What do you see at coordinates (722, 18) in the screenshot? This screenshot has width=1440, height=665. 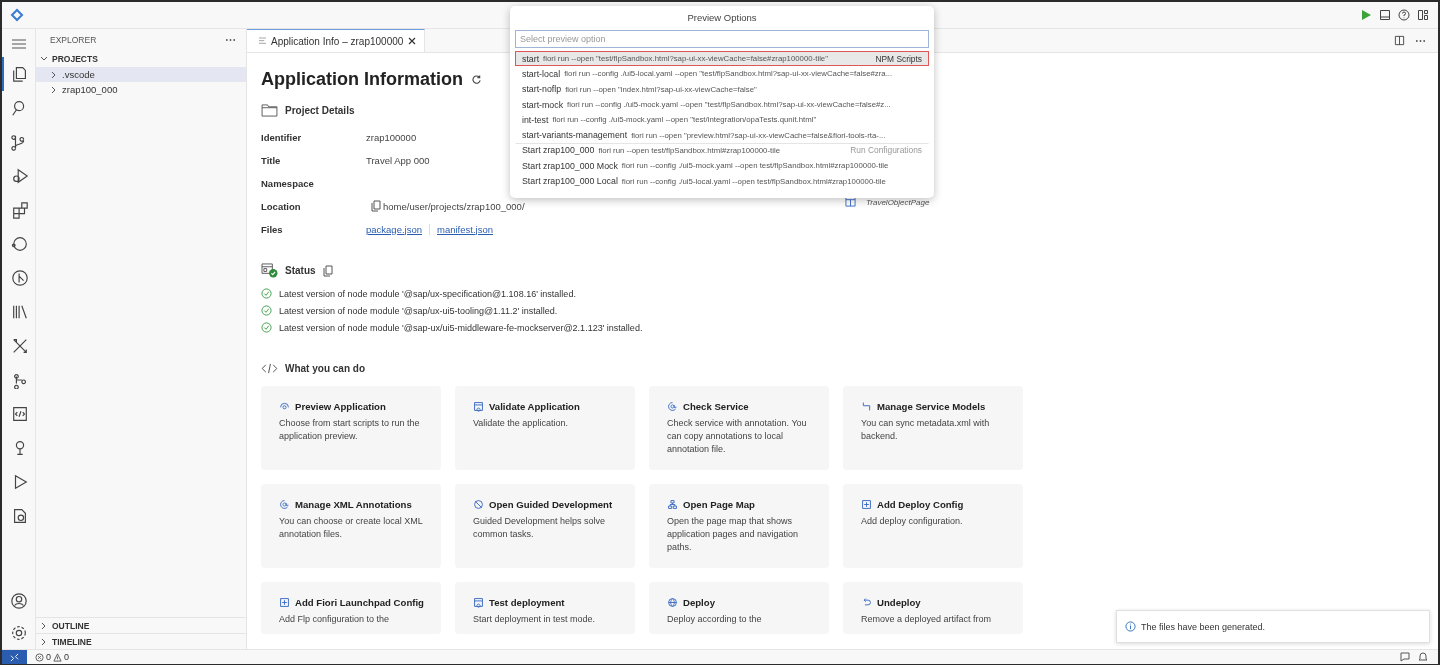 I see `dialog-title: Preview Options` at bounding box center [722, 18].